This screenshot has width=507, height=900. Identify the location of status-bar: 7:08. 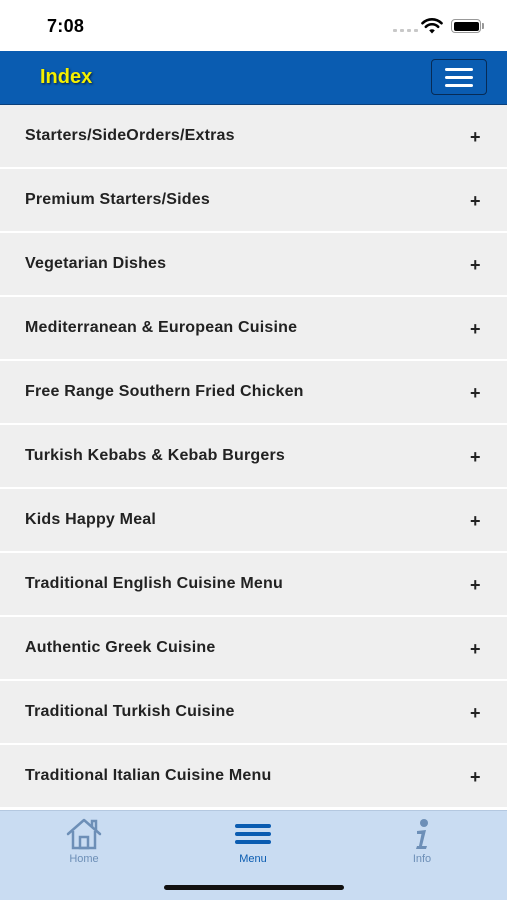
(253, 25).